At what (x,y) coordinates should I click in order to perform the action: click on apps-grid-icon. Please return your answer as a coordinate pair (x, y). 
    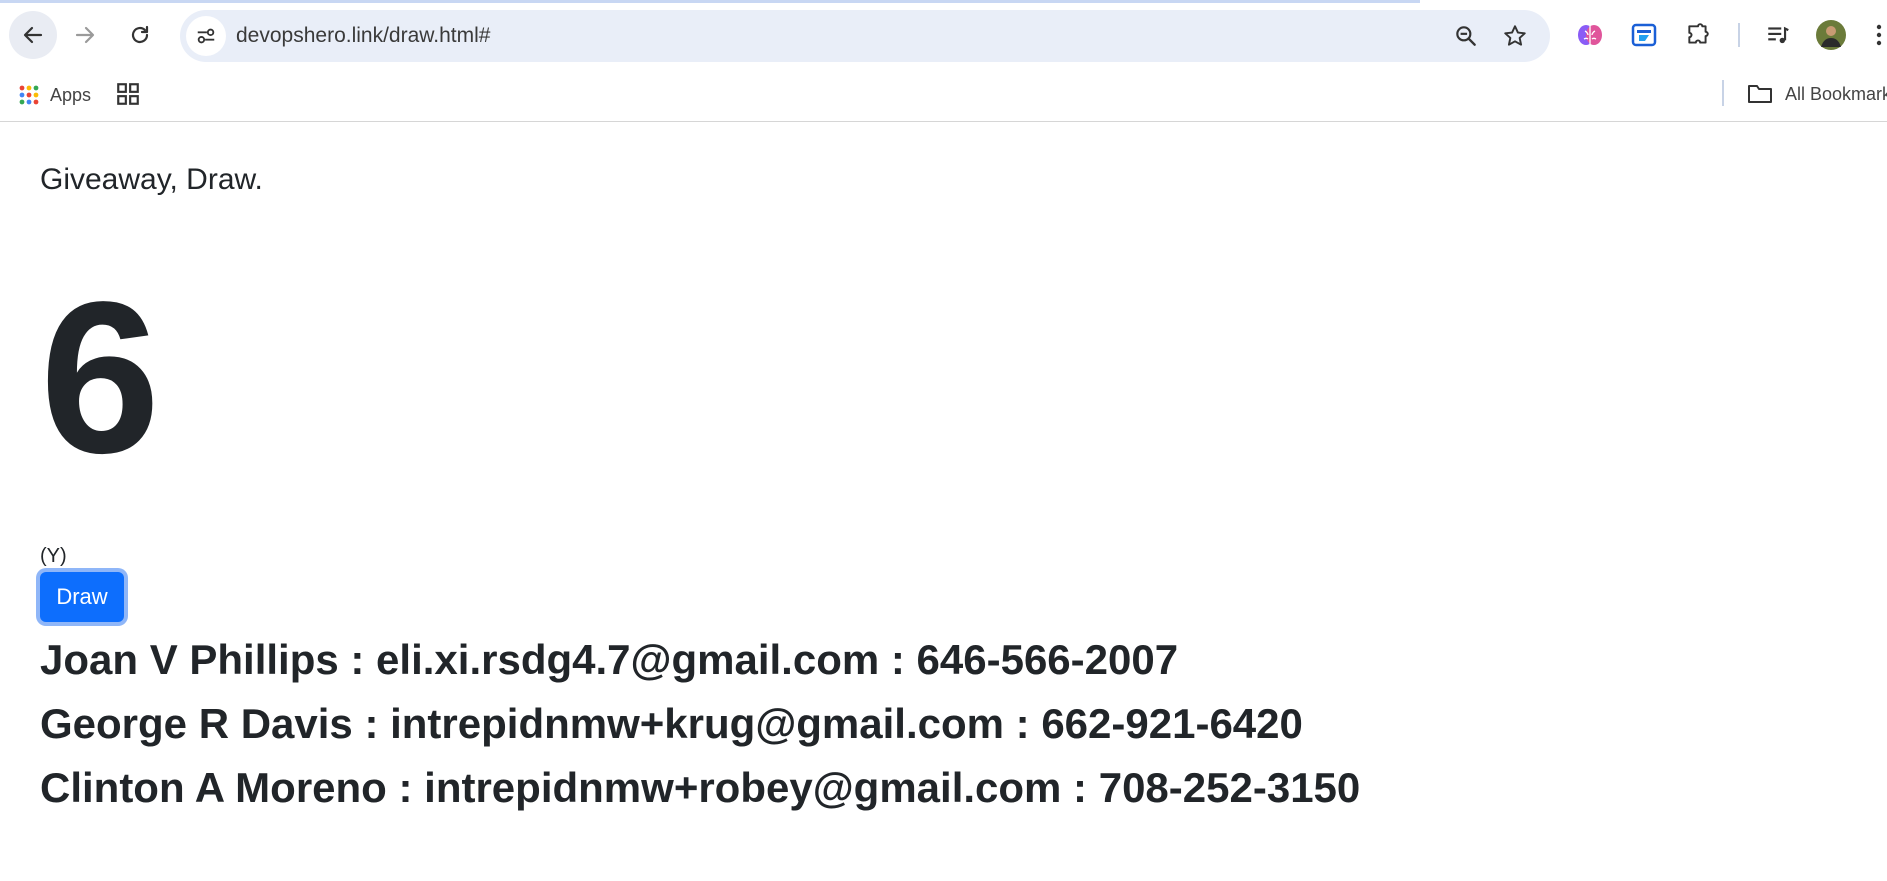
    Looking at the image, I should click on (29, 95).